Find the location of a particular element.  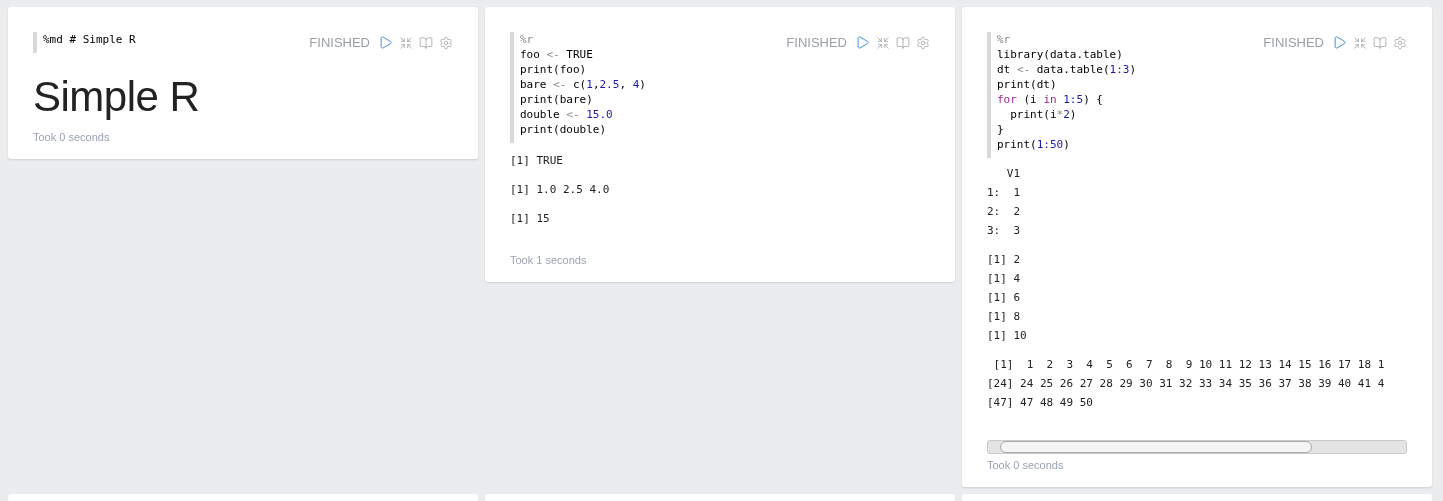

horizontal-scrollbar is located at coordinates (1197, 447).